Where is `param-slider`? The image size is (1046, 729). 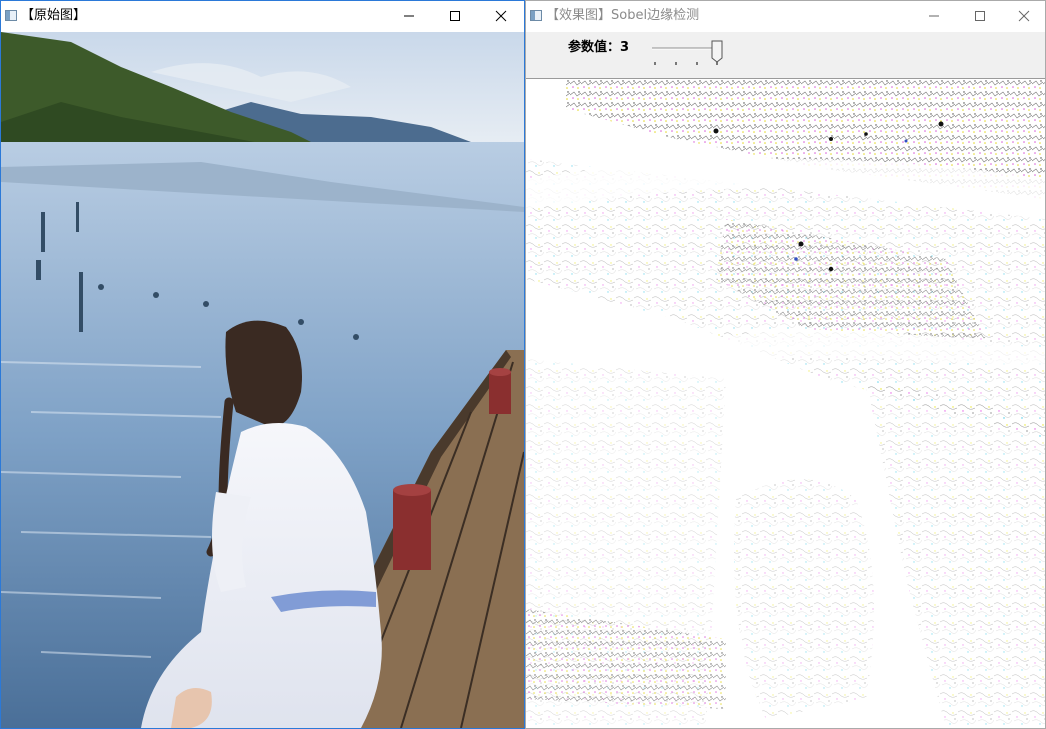 param-slider is located at coordinates (690, 53).